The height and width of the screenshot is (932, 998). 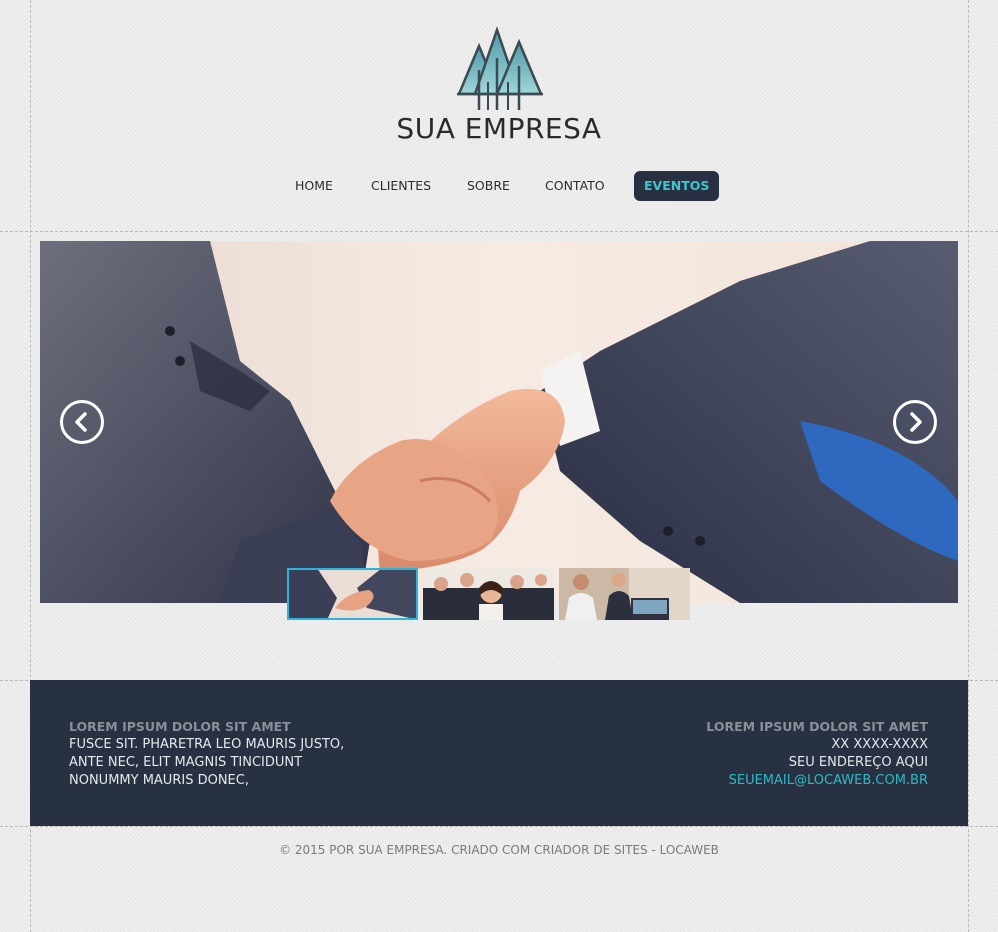 What do you see at coordinates (677, 186) in the screenshot?
I see `nav-item-eventos: EVENTOS` at bounding box center [677, 186].